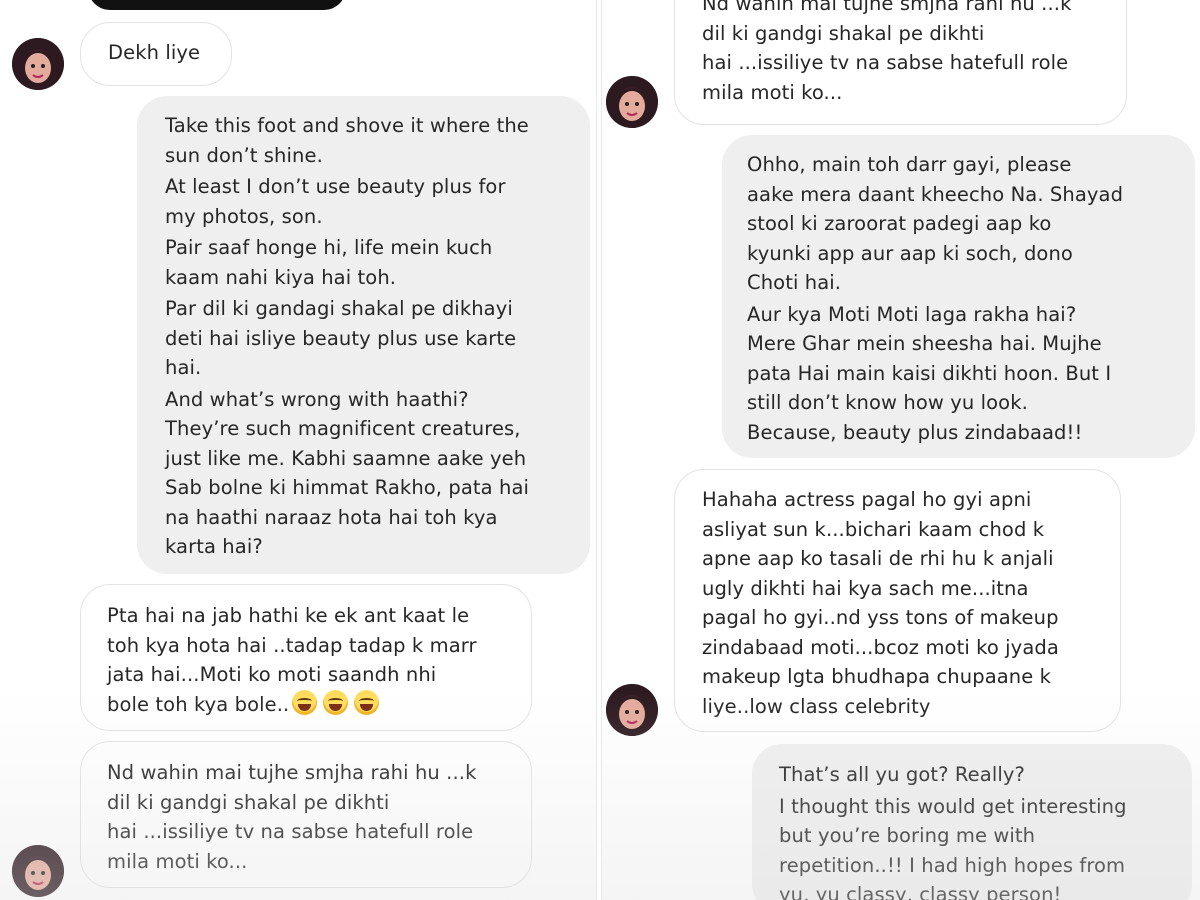 This screenshot has height=900, width=1200. What do you see at coordinates (217, 5) in the screenshot?
I see `previous-message-bubble` at bounding box center [217, 5].